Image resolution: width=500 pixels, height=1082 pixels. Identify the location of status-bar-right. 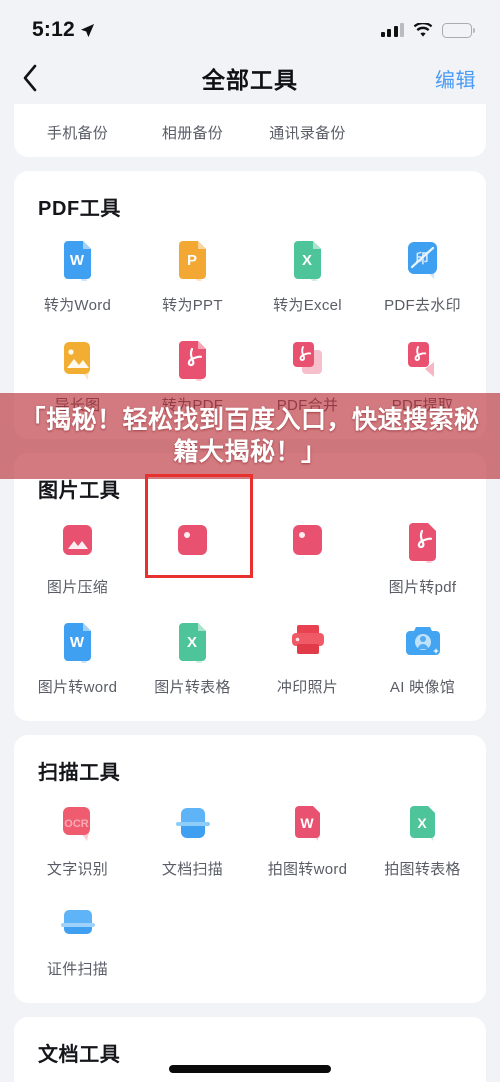
(427, 30).